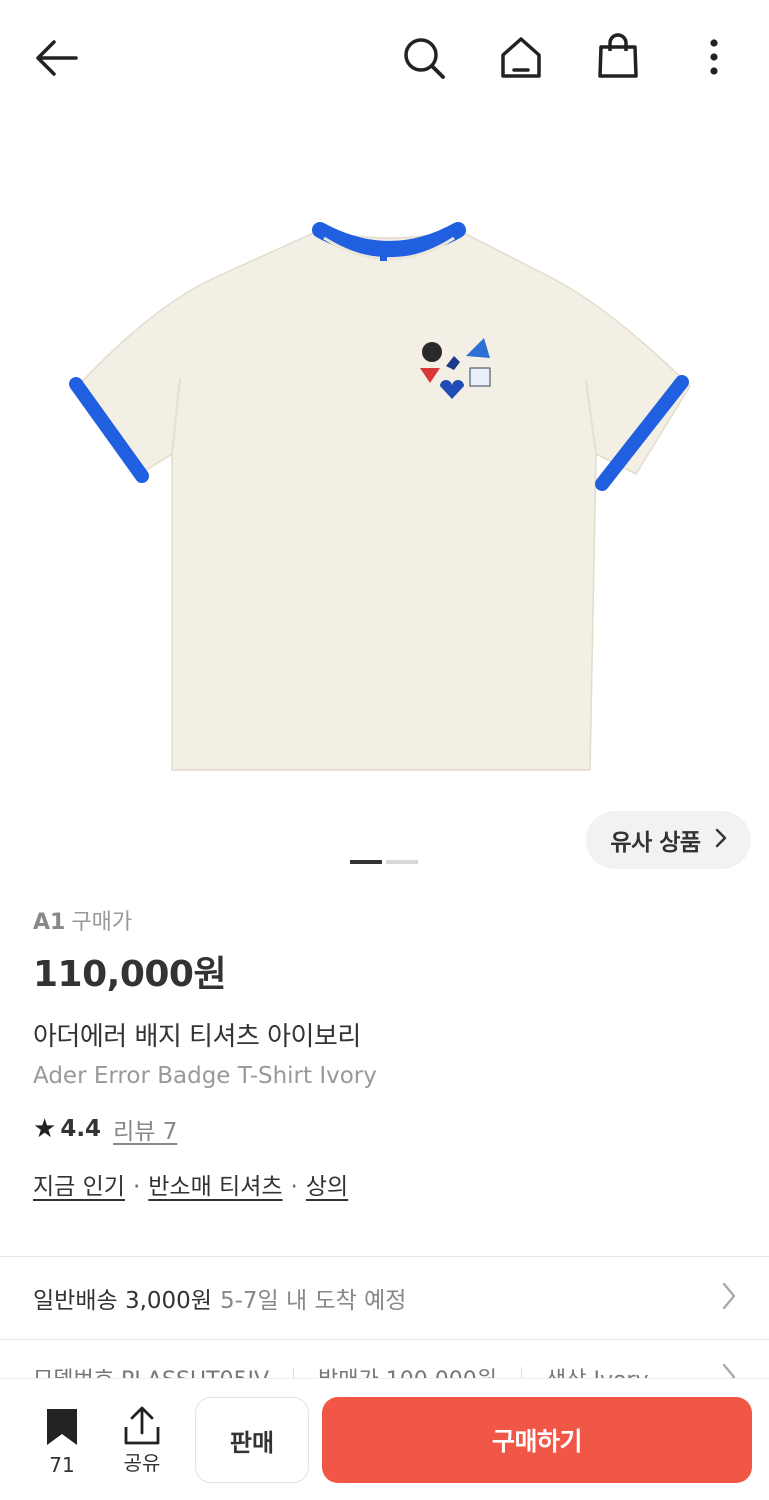 This screenshot has width=769, height=1500. What do you see at coordinates (252, 1440) in the screenshot?
I see `sell-button: 판매` at bounding box center [252, 1440].